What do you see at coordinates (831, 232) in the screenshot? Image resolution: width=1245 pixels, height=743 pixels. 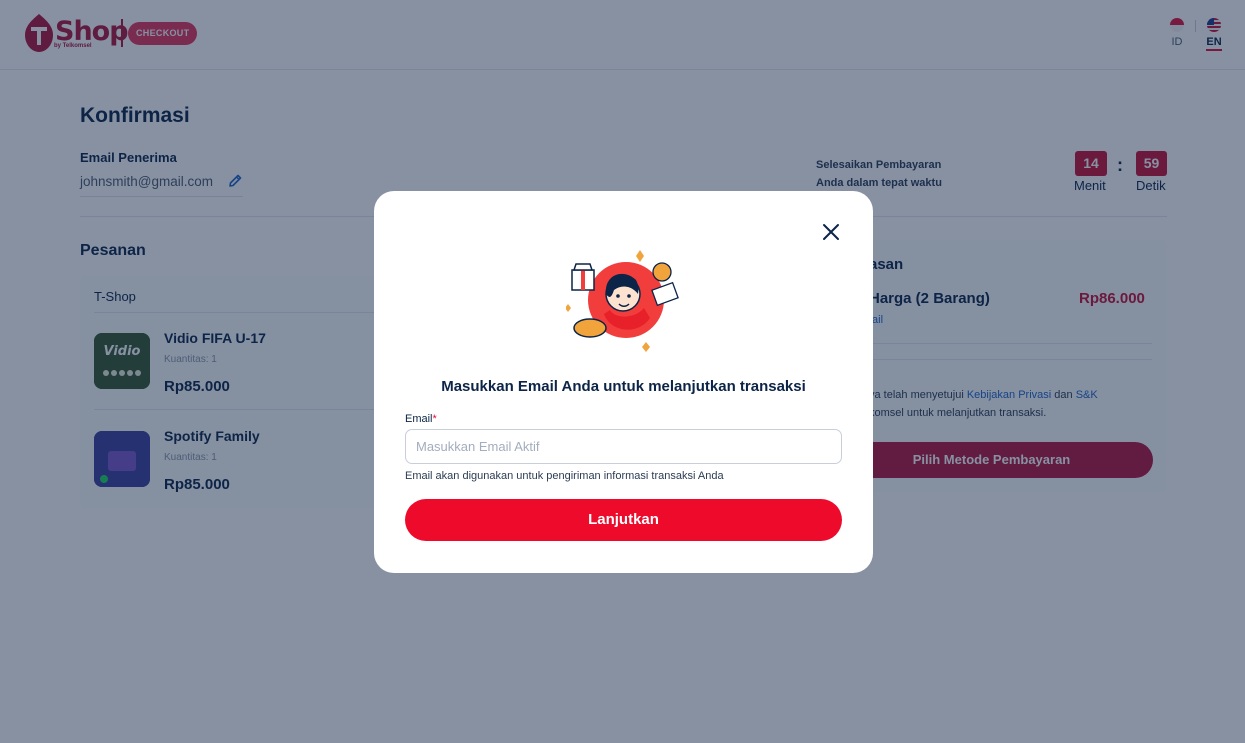 I see `close-icon` at bounding box center [831, 232].